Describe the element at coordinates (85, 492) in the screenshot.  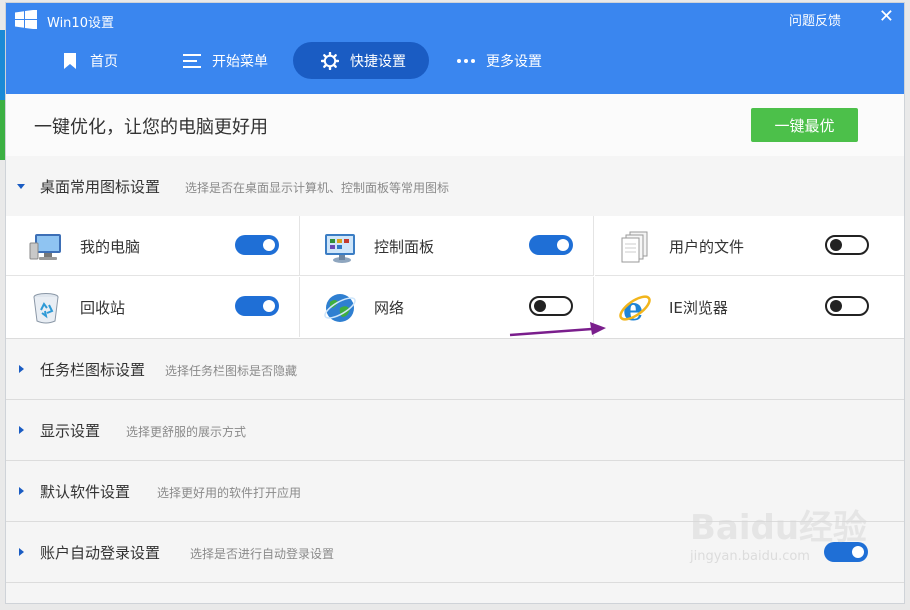
I see `section-title: 默认软件设置` at that location.